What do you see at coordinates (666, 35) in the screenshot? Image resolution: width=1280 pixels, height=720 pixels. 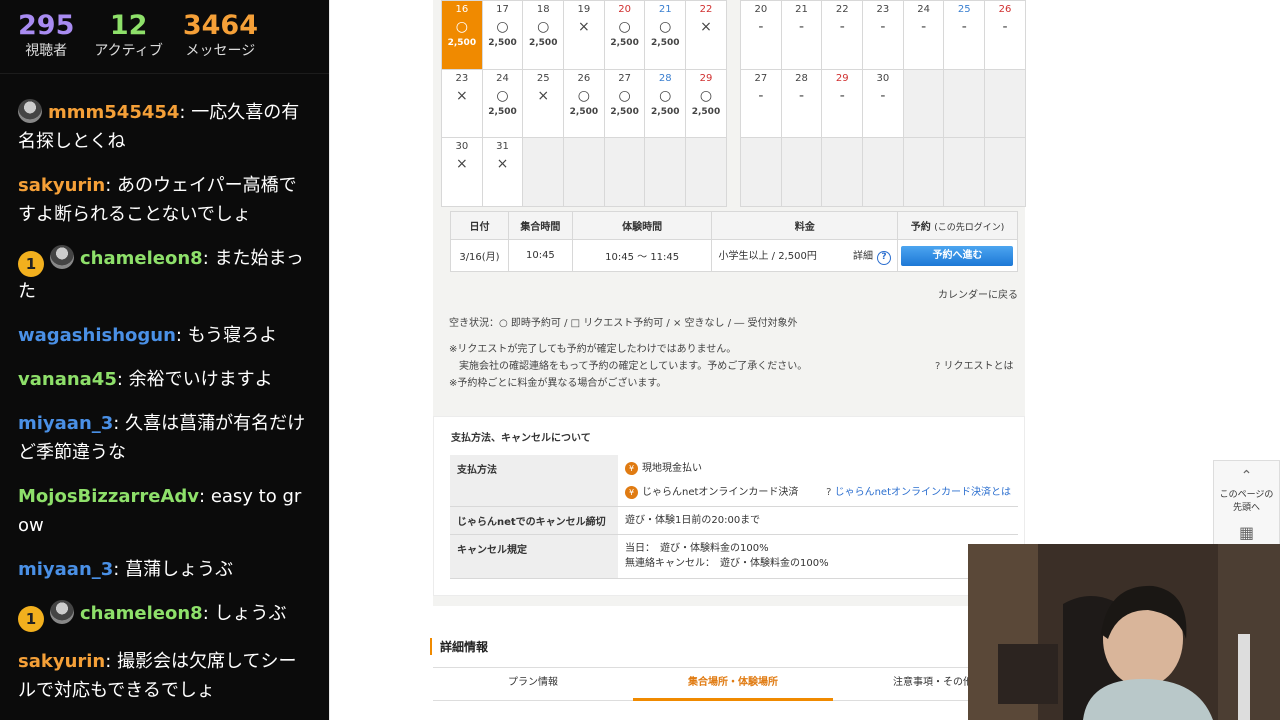 I see `calendar-day-cell: 21 ○ 2,500` at bounding box center [666, 35].